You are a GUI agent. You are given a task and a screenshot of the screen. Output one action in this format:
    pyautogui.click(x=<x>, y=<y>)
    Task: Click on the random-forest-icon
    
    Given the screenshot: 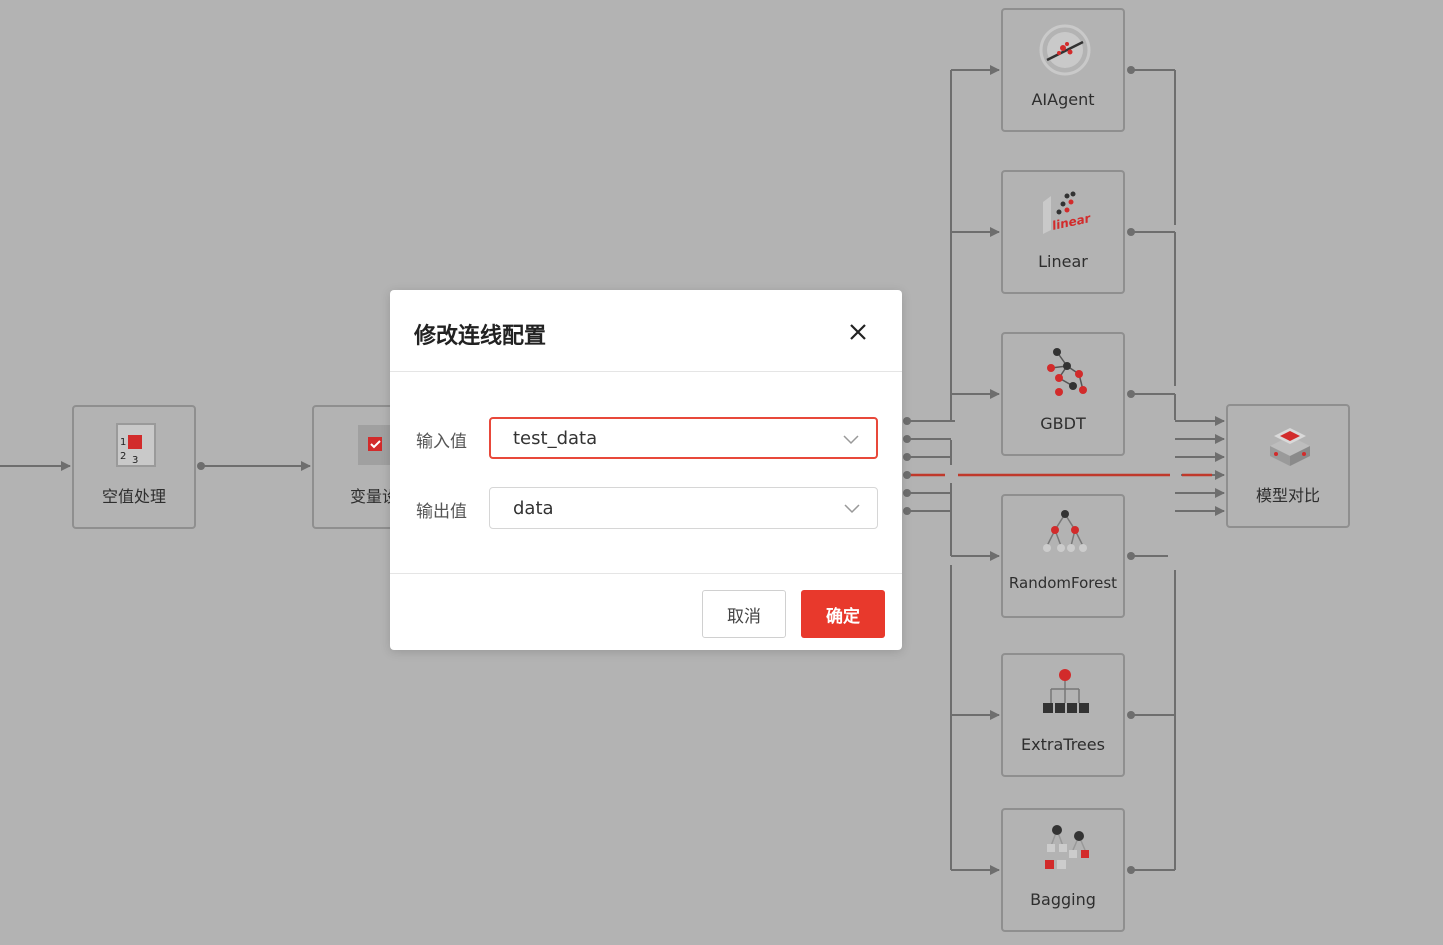 What is the action you would take?
    pyautogui.click(x=1065, y=531)
    